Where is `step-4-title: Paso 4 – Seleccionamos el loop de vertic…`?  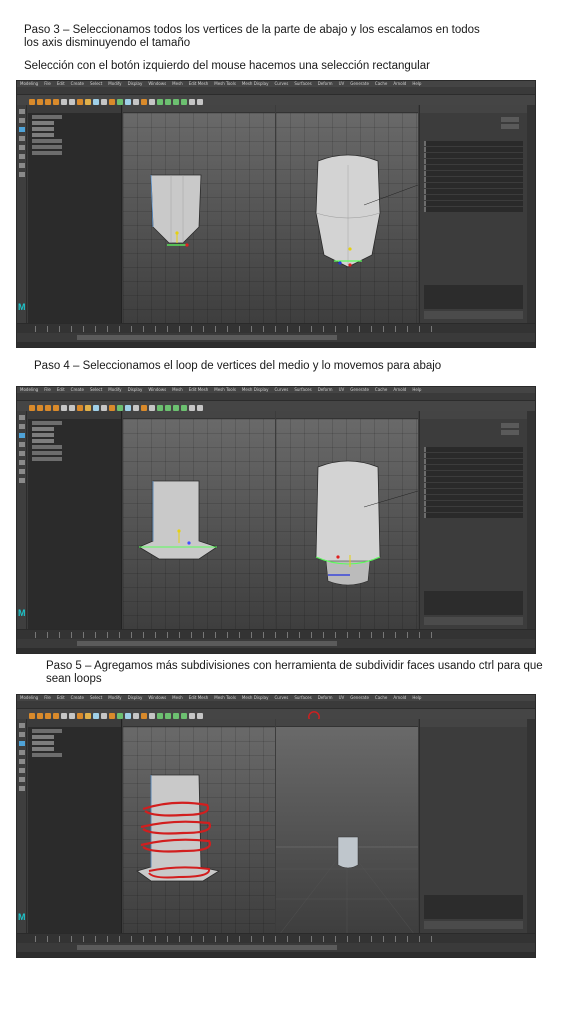 step-4-title: Paso 4 – Seleccionamos el loop de vertic… is located at coordinates (238, 366).